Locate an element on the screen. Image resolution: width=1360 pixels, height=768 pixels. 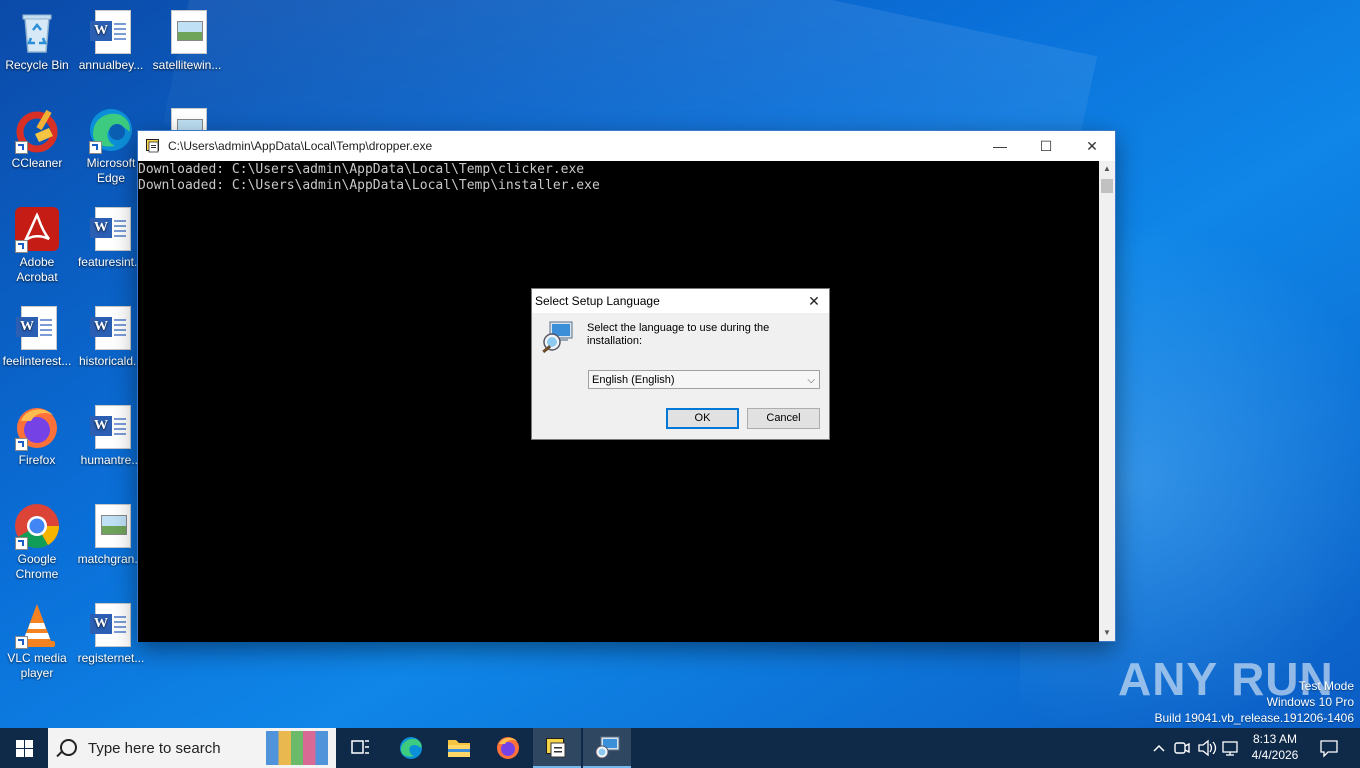
camera-icon is located at coordinates (1182, 748).